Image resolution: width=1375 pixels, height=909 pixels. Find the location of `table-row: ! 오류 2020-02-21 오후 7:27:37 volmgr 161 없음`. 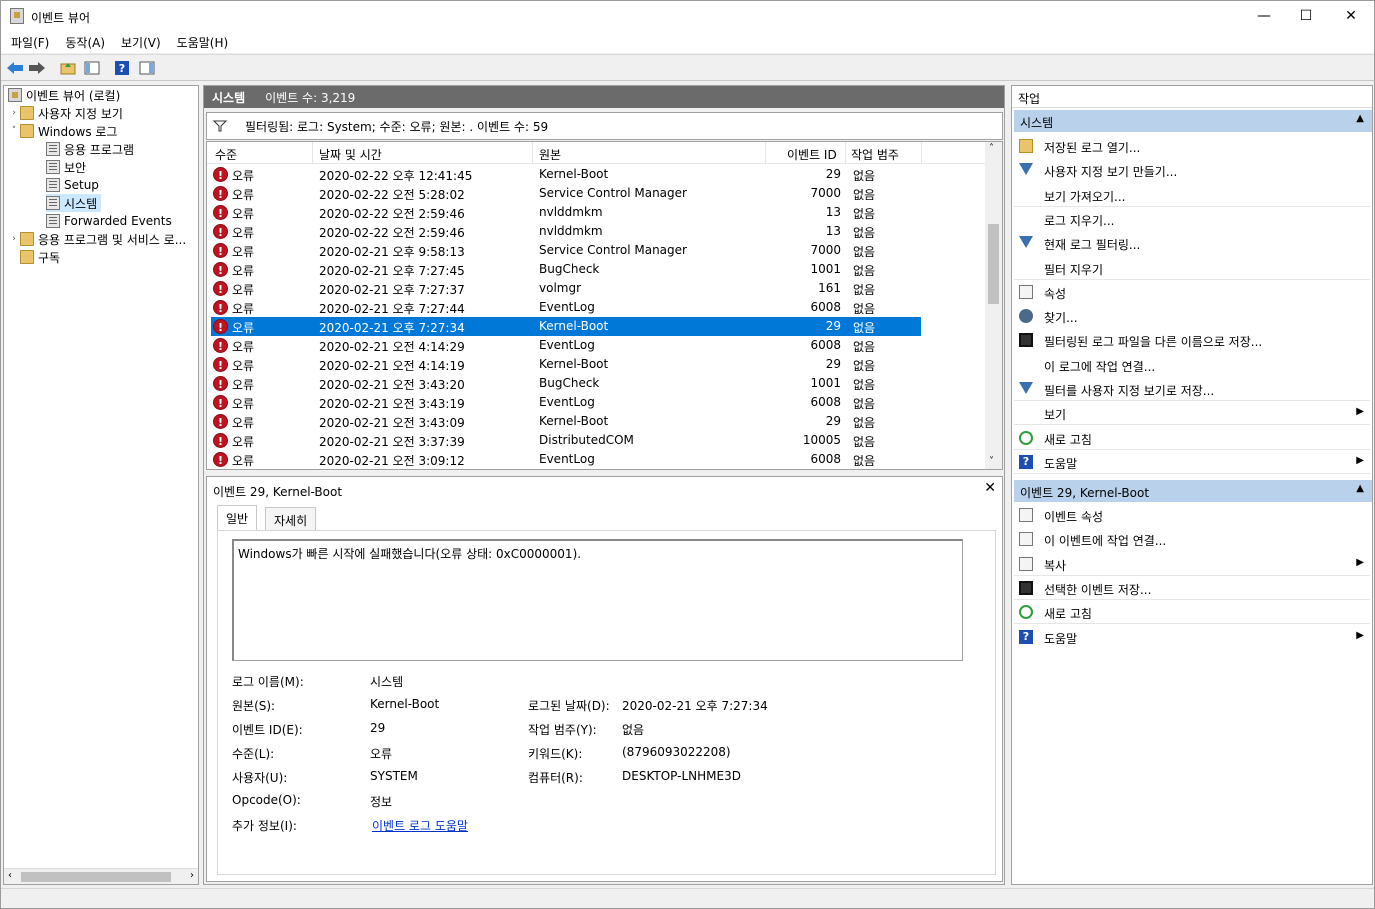

table-row: ! 오류 2020-02-21 오후 7:27:37 volmgr 161 없음 is located at coordinates (566, 288).